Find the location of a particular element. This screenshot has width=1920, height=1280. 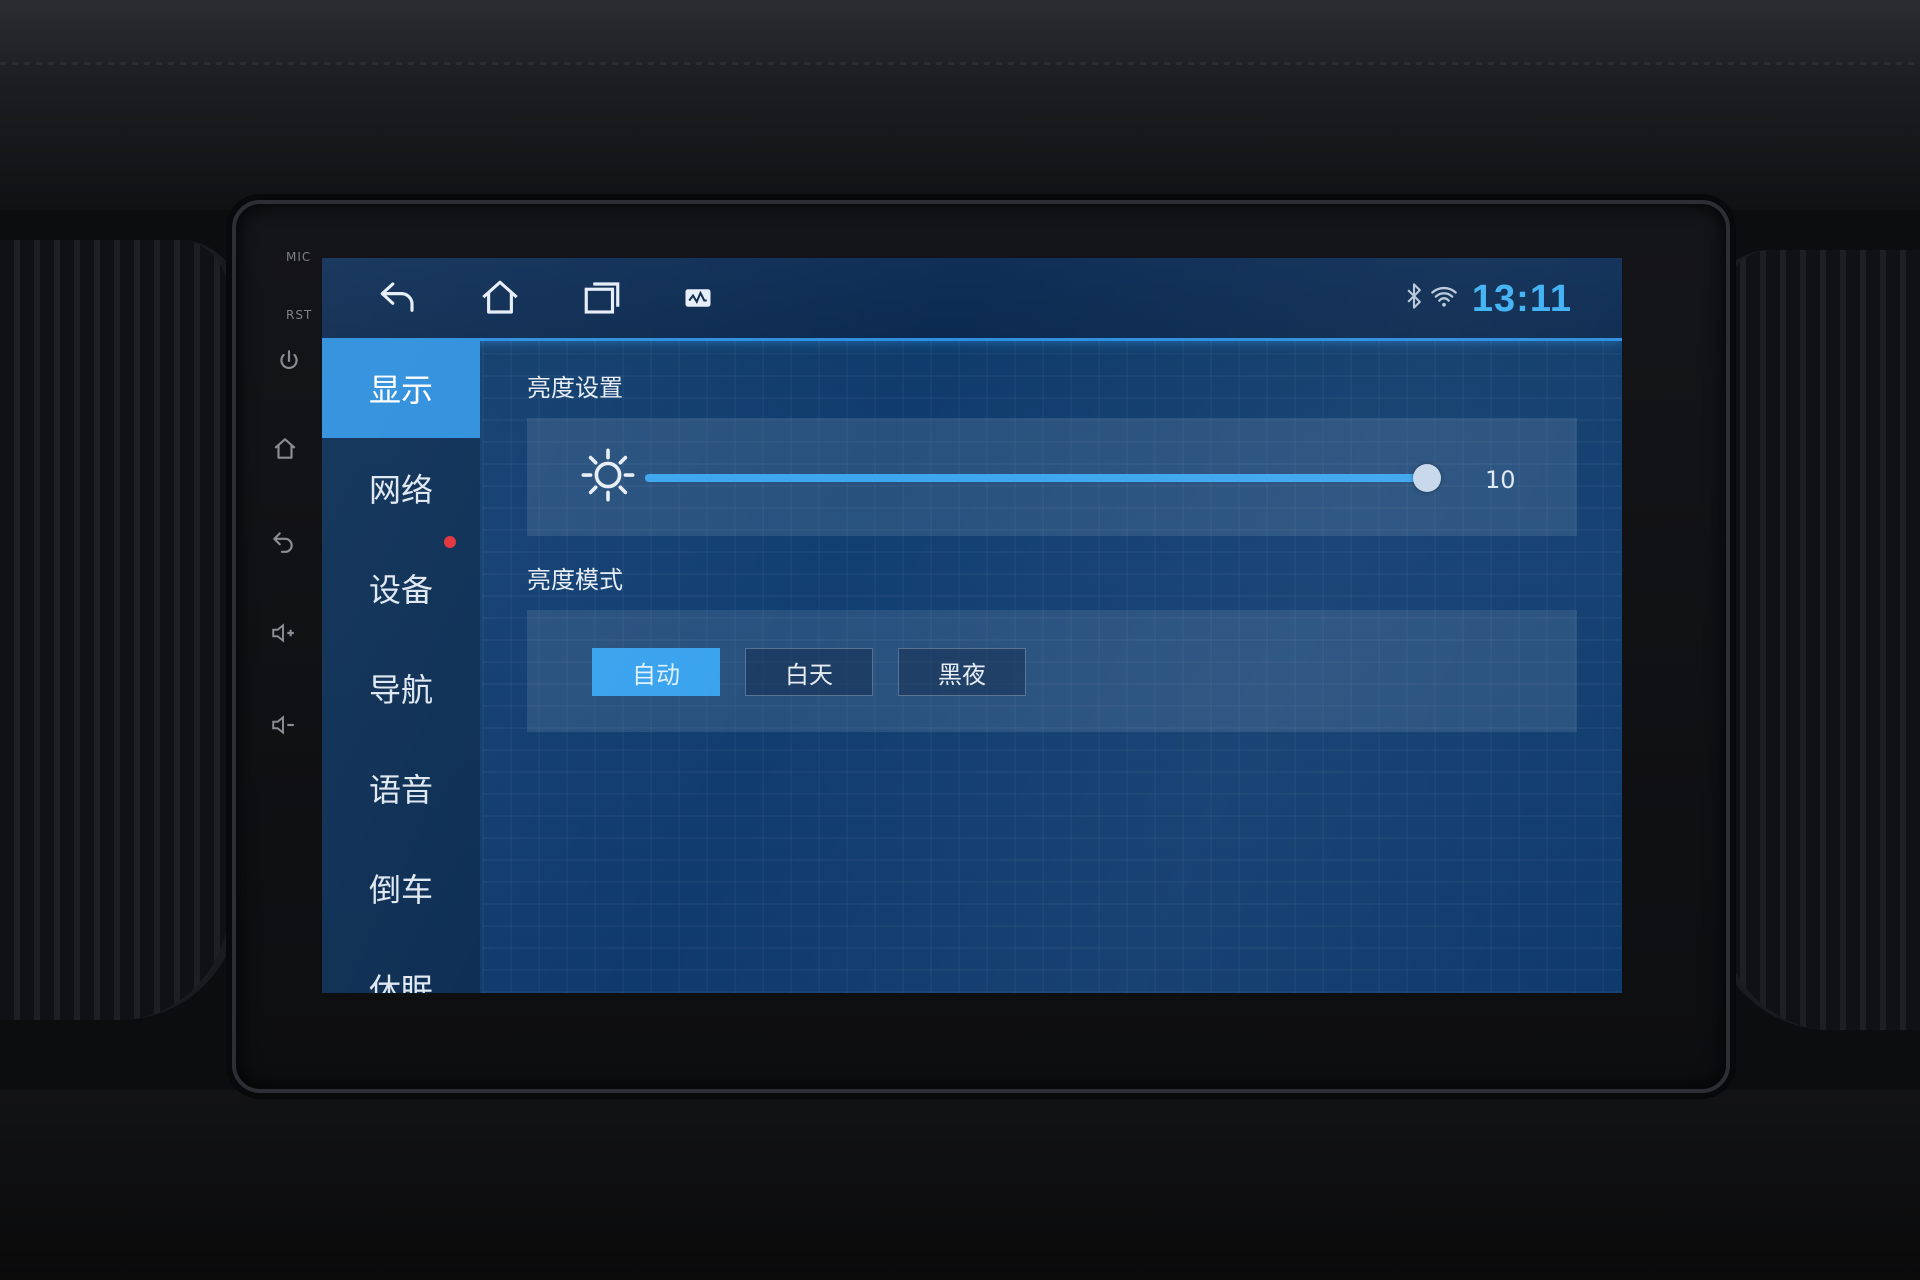

sidebar-item-reverse: 倒车 is located at coordinates (401, 888).